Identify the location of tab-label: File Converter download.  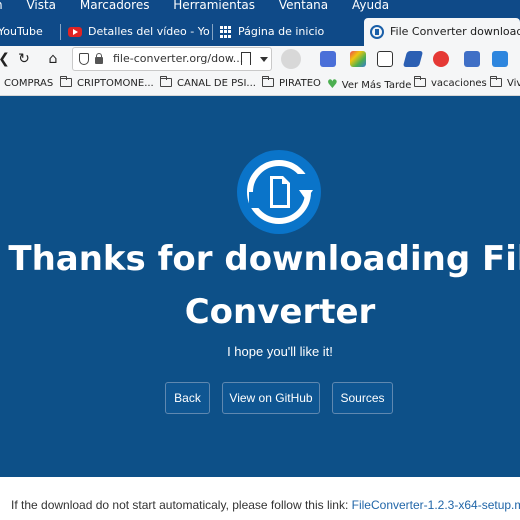
(455, 31).